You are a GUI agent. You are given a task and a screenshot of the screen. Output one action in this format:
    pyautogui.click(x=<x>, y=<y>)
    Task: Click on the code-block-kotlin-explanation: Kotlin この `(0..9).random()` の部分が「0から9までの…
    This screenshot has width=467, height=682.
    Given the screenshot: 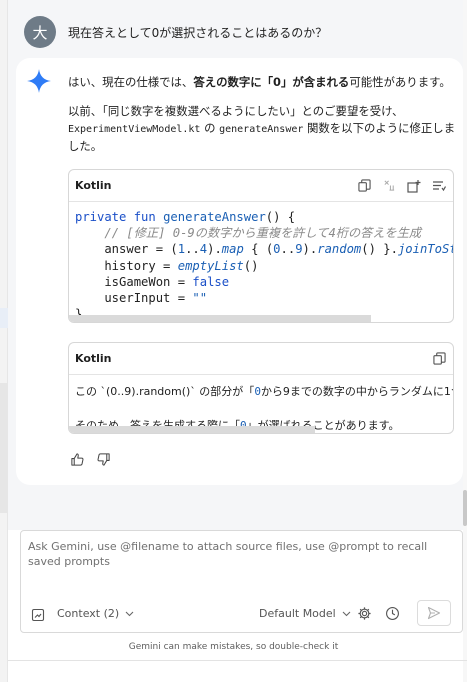 What is the action you would take?
    pyautogui.click(x=261, y=388)
    